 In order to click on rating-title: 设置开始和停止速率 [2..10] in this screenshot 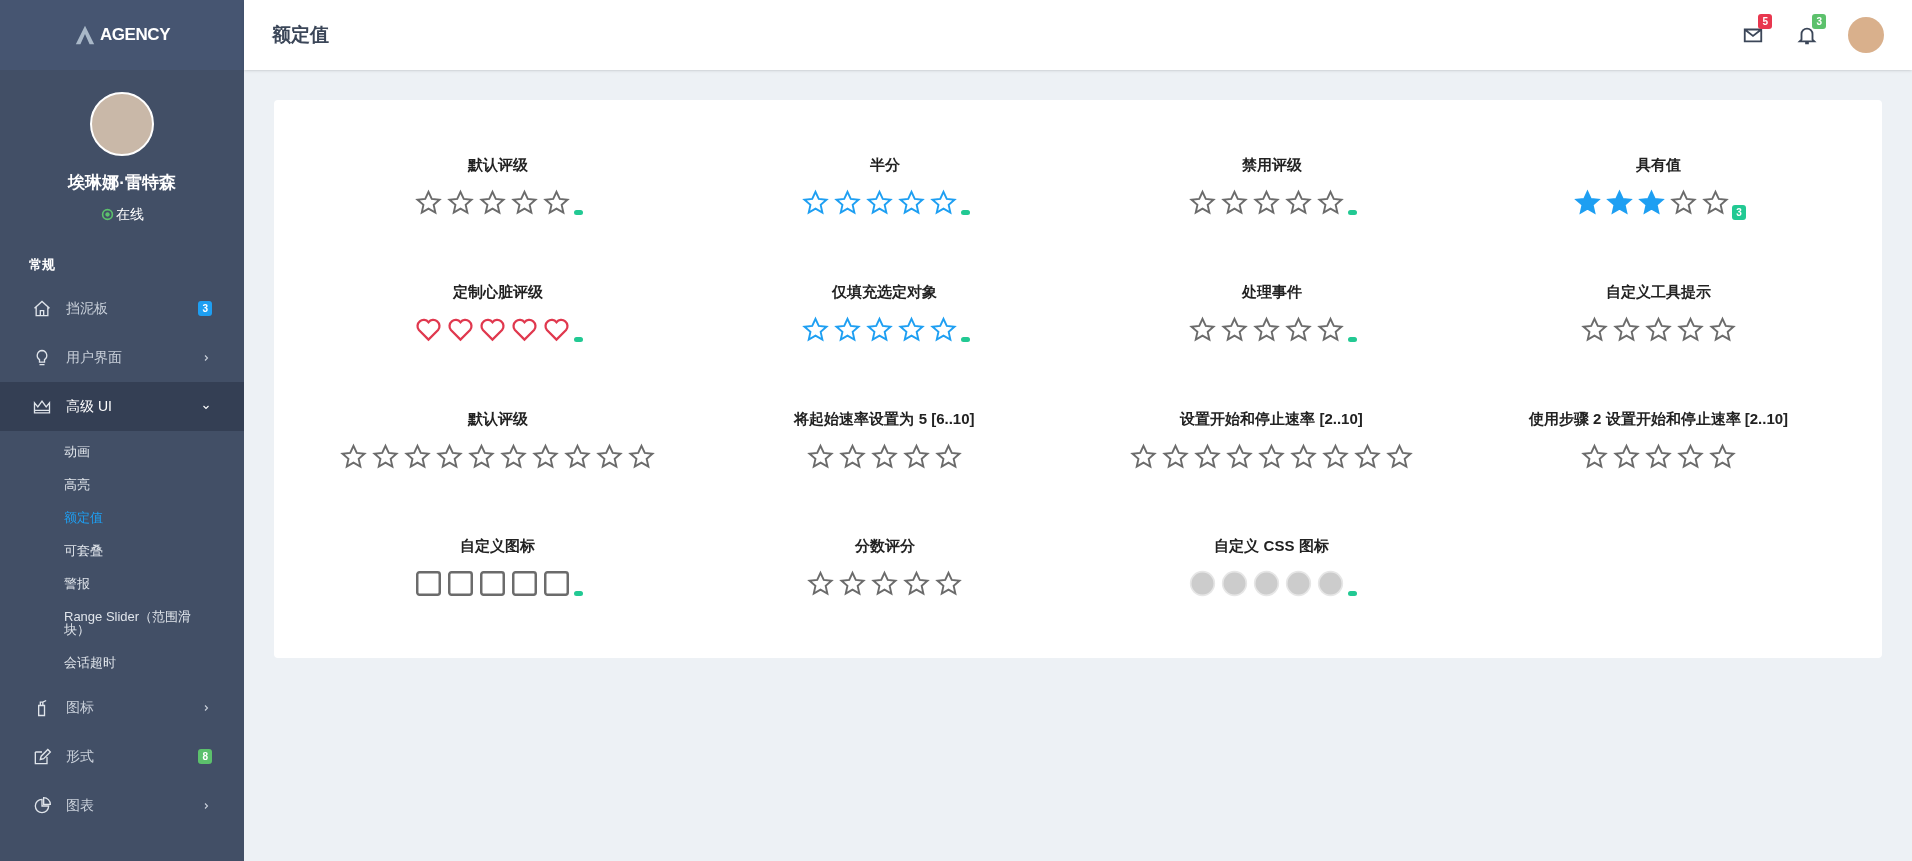, I will do `click(1271, 419)`.